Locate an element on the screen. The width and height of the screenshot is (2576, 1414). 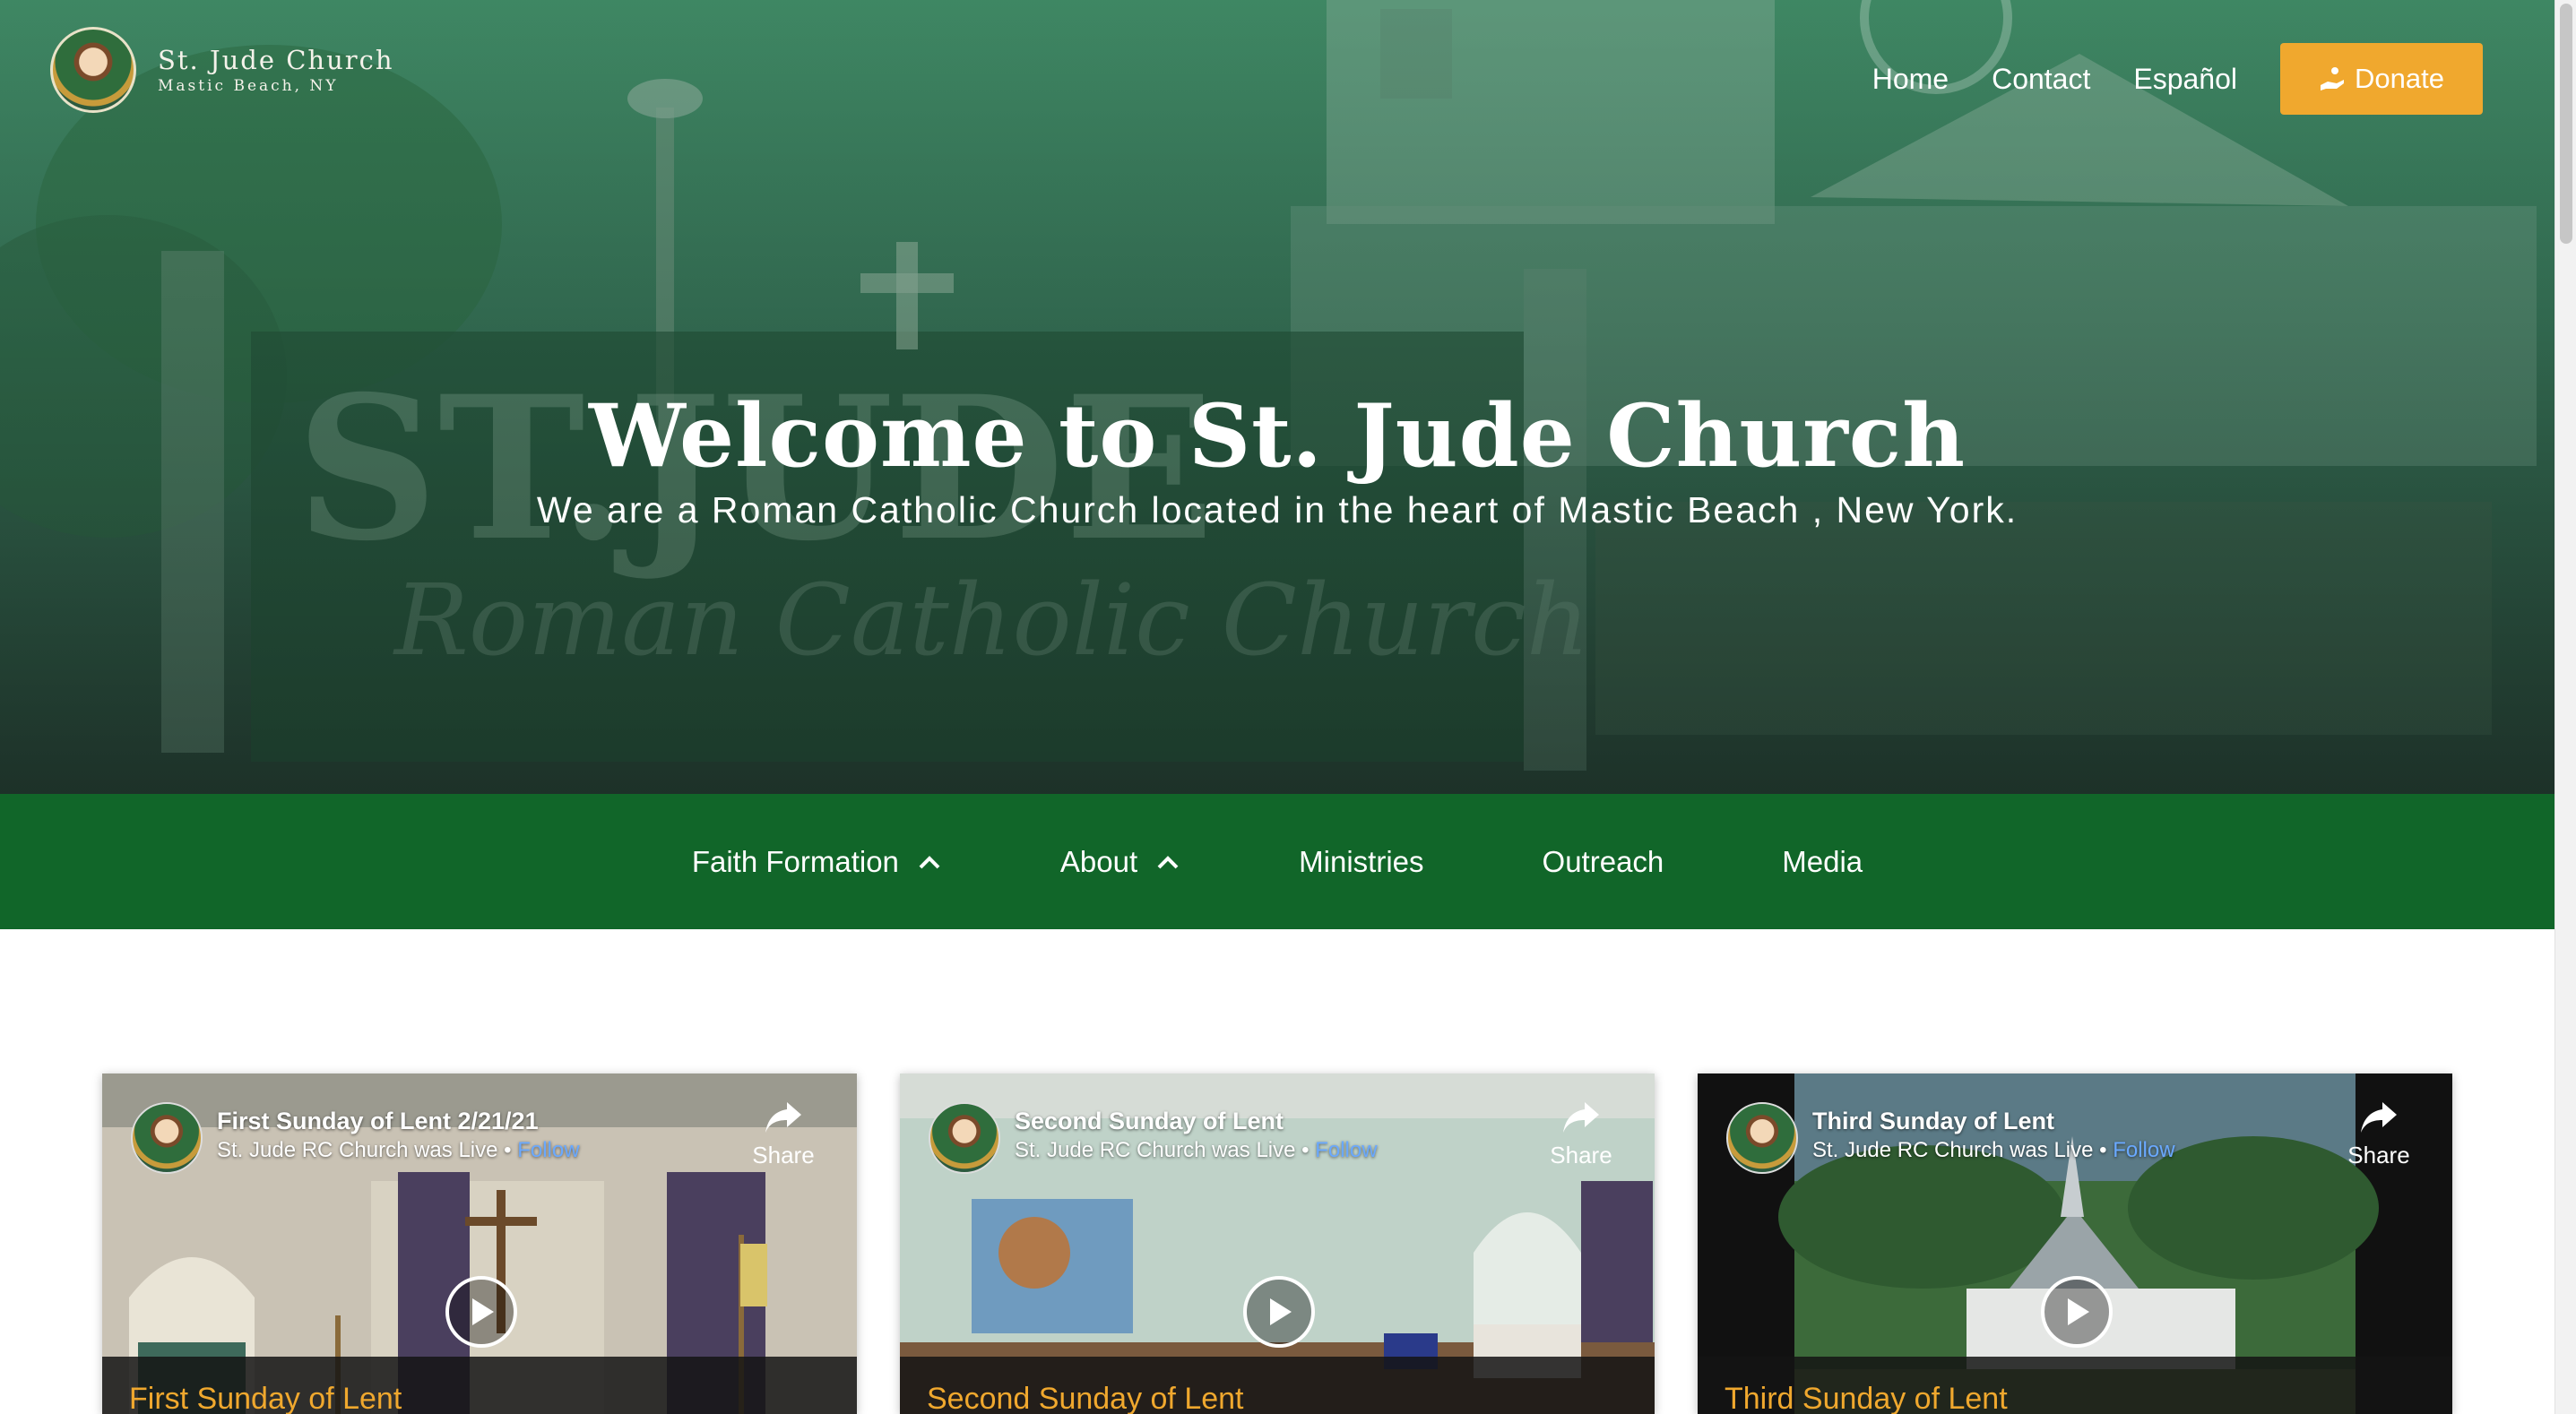
donate-label: Donate is located at coordinates (2399, 78).